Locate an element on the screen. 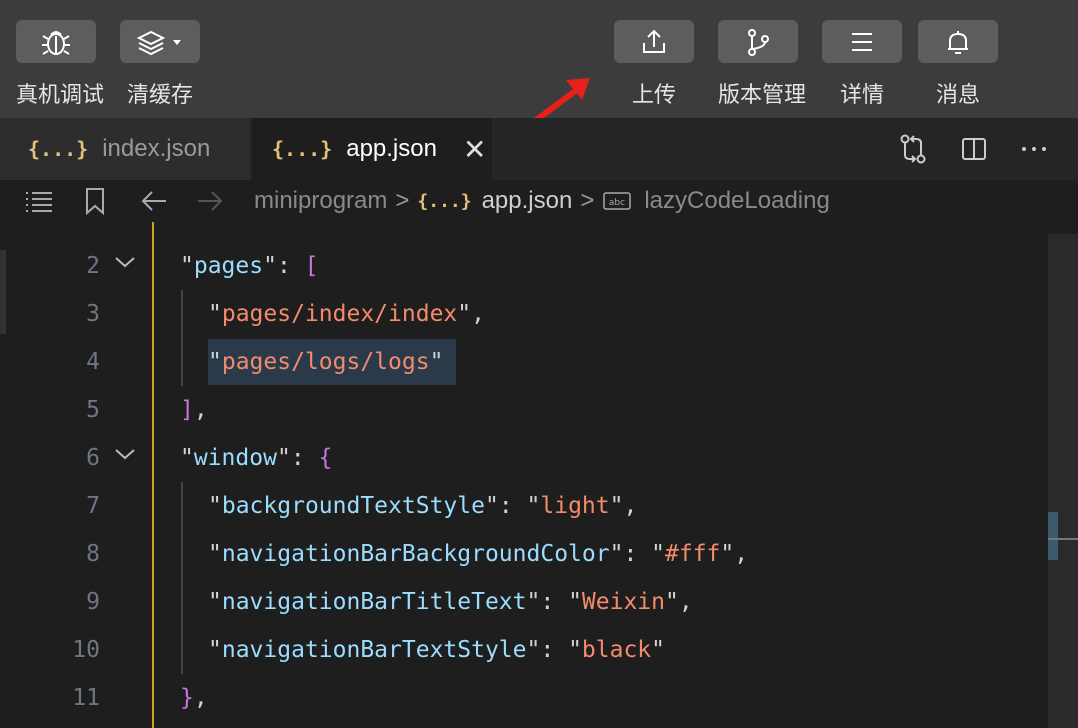 This screenshot has height=728, width=1078. tab-label: index.json is located at coordinates (156, 148).